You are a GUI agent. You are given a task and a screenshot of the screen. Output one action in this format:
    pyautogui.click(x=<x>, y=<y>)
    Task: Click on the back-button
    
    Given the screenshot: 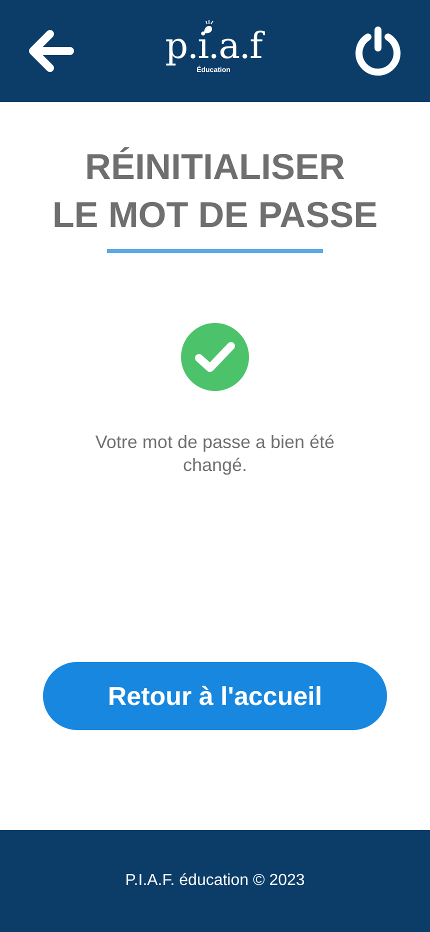 What is the action you would take?
    pyautogui.click(x=51, y=51)
    